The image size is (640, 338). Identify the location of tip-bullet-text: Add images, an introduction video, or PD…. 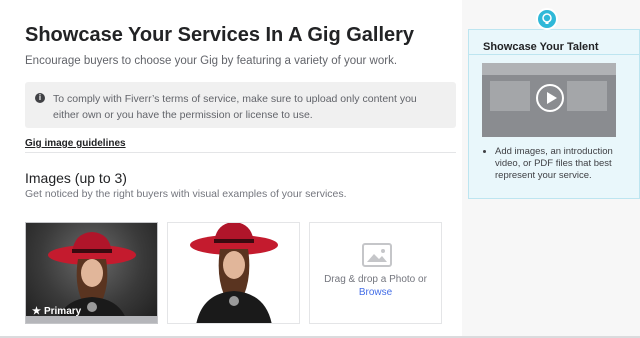
(554, 163).